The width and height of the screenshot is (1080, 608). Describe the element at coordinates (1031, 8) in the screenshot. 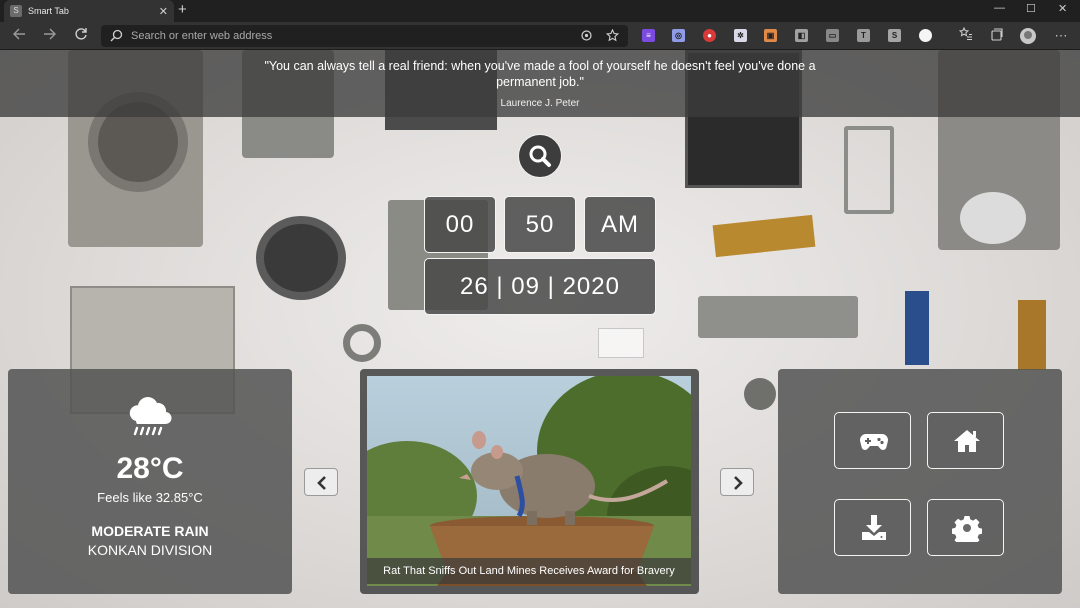

I see `maximize-button: ☐` at that location.